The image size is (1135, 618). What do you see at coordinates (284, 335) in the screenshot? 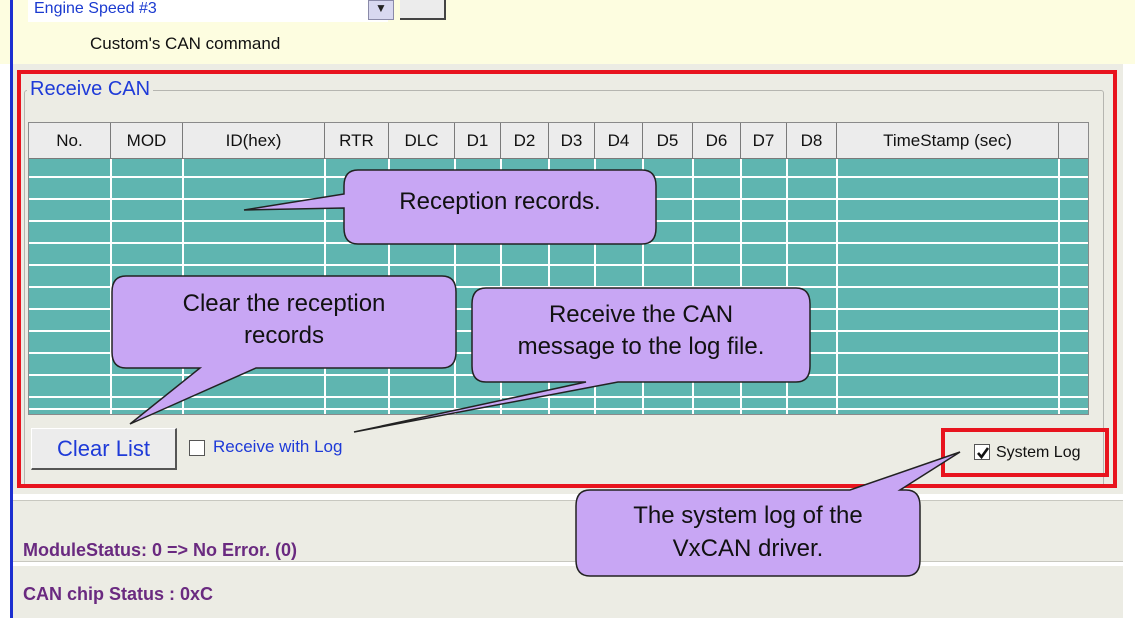
I see `callout-clear-records-line2: records` at bounding box center [284, 335].